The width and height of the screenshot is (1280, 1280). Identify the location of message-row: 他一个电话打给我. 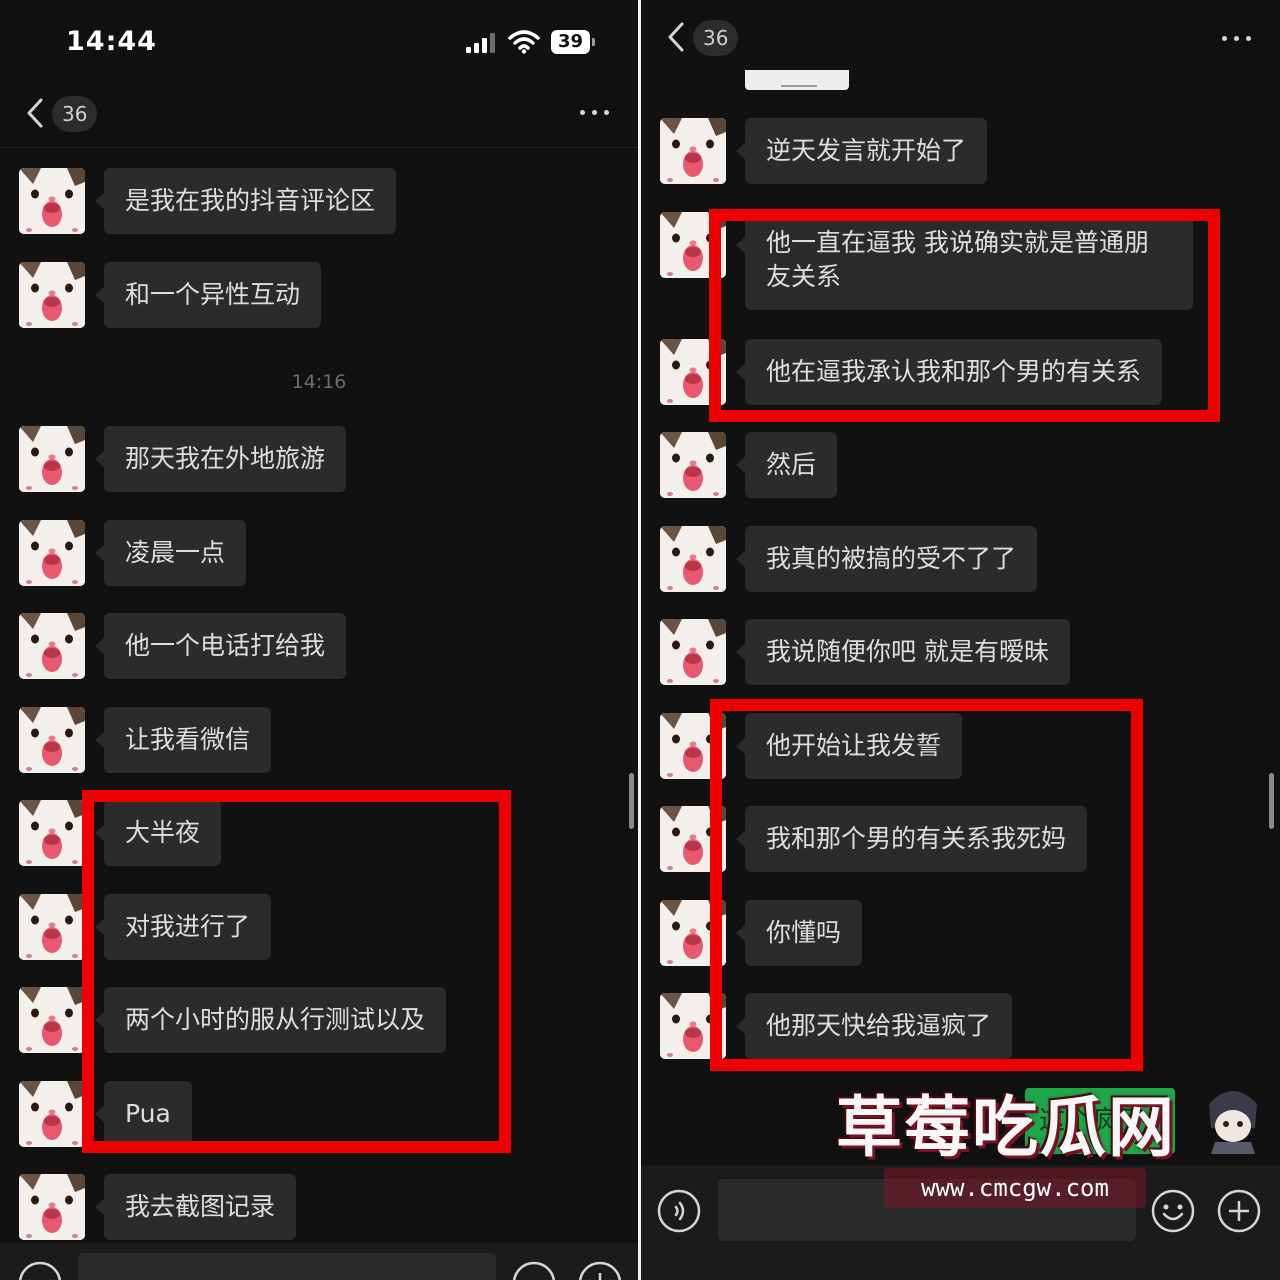
(319, 649).